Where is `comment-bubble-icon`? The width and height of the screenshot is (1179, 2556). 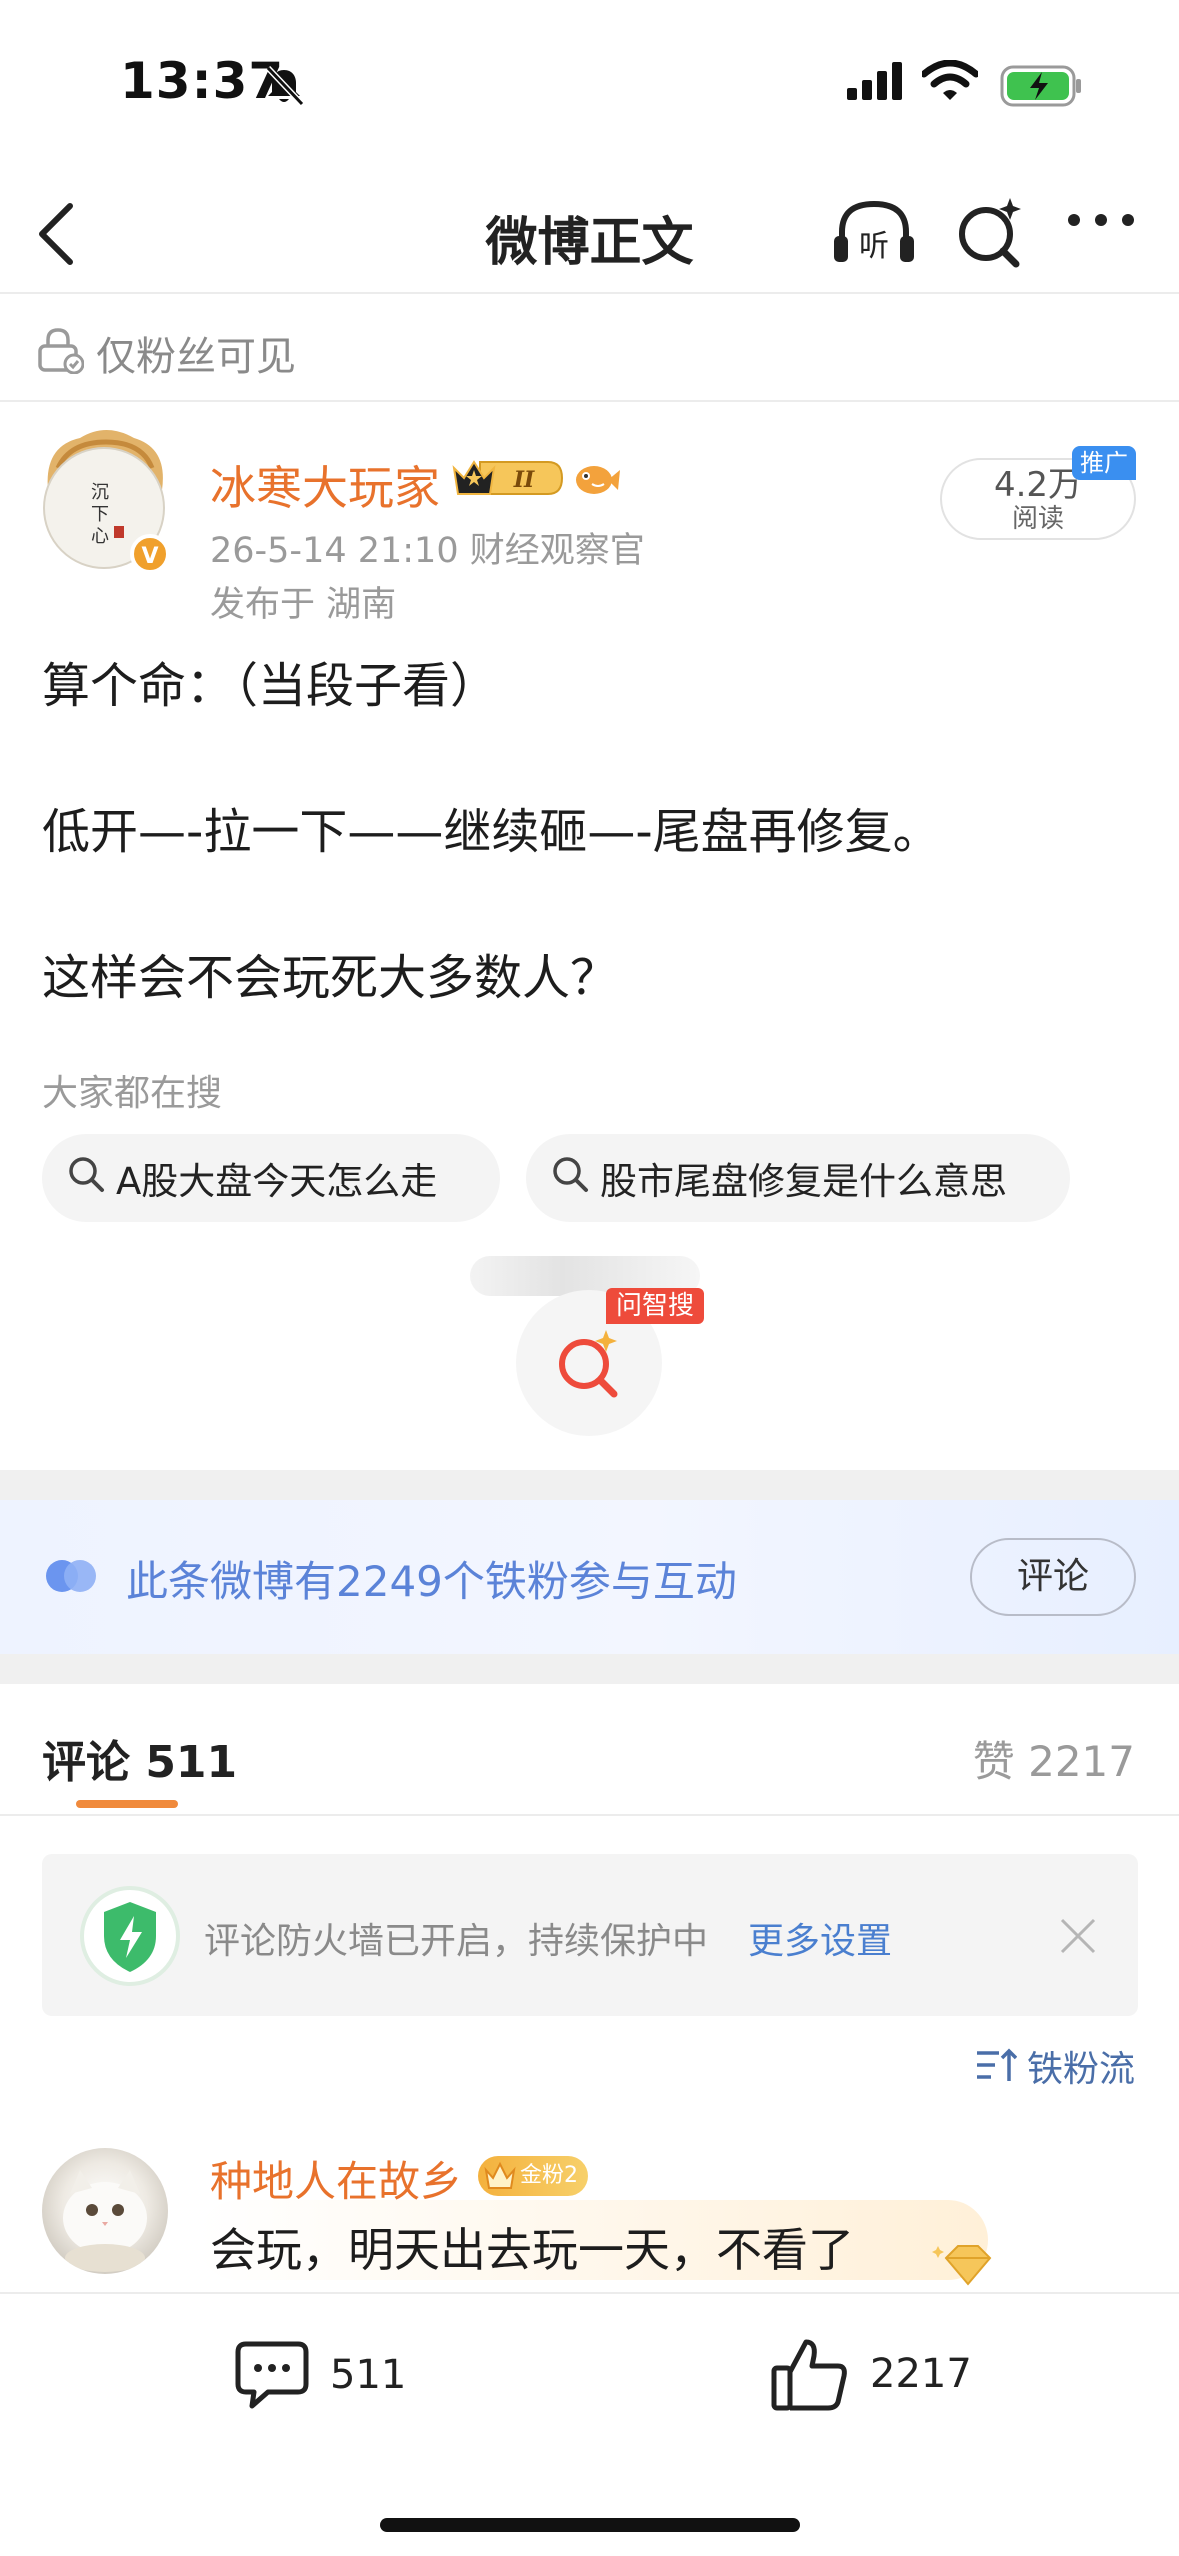
comment-bubble-icon is located at coordinates (272, 2375).